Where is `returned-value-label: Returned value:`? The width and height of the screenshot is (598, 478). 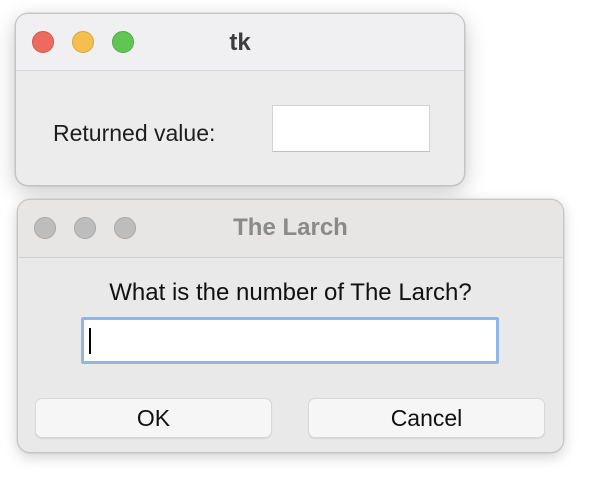
returned-value-label: Returned value: is located at coordinates (134, 133).